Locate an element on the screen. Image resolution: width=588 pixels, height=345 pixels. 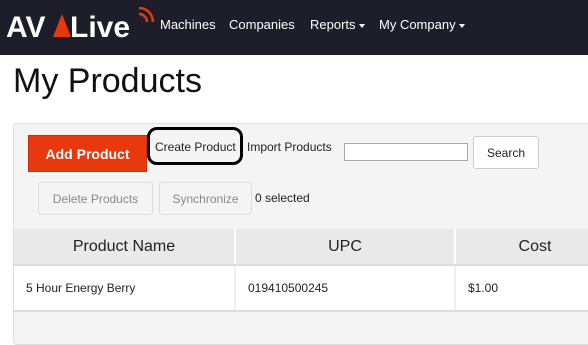
column-header-cost: Cost is located at coordinates (522, 247).